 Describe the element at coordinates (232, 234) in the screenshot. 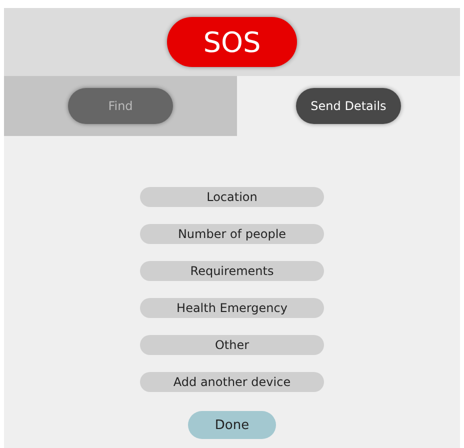

I see `option-button: Number of people` at that location.